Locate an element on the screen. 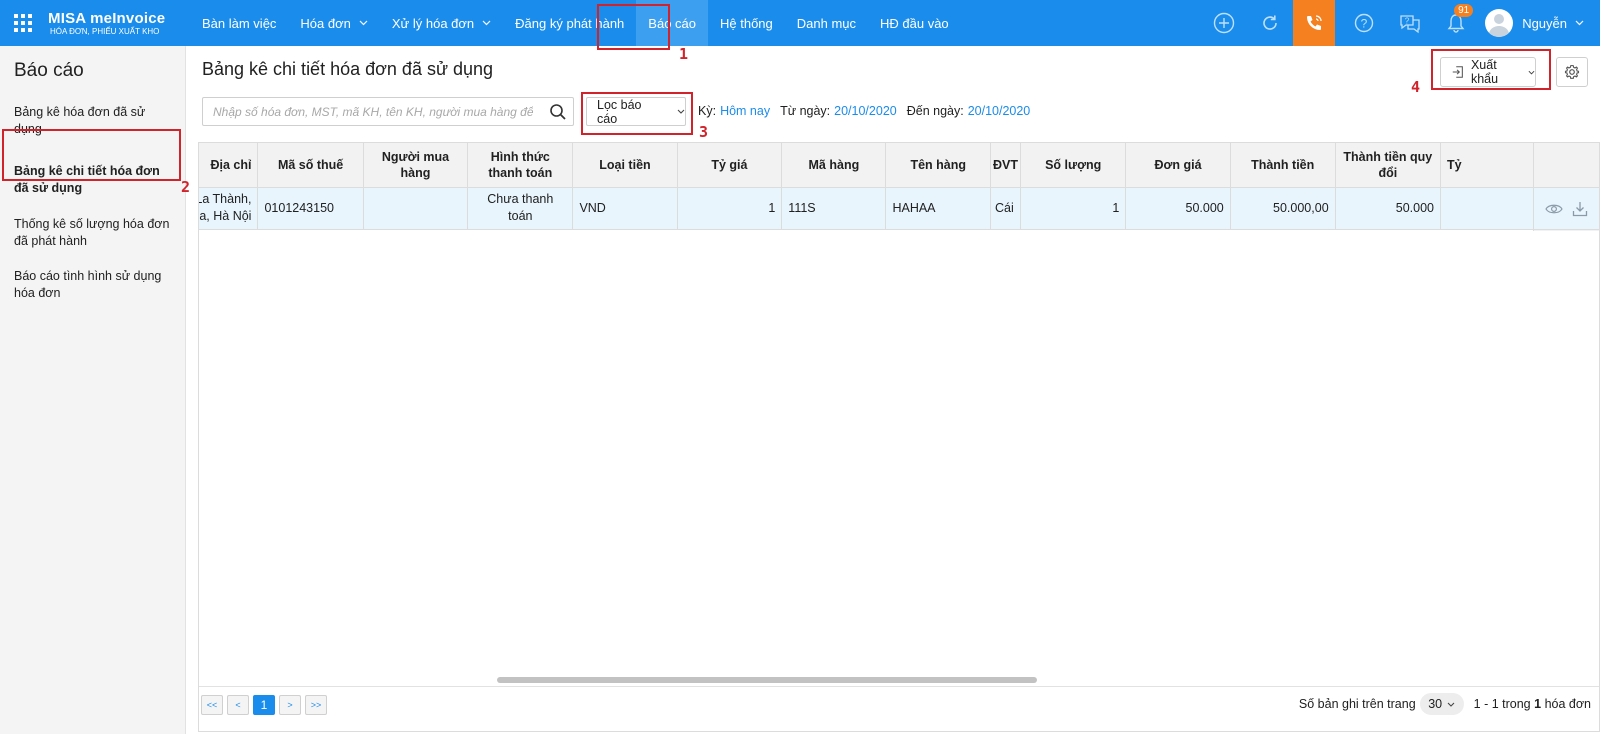 This screenshot has height=734, width=1600. cell-ty-gia: 1 is located at coordinates (730, 208).